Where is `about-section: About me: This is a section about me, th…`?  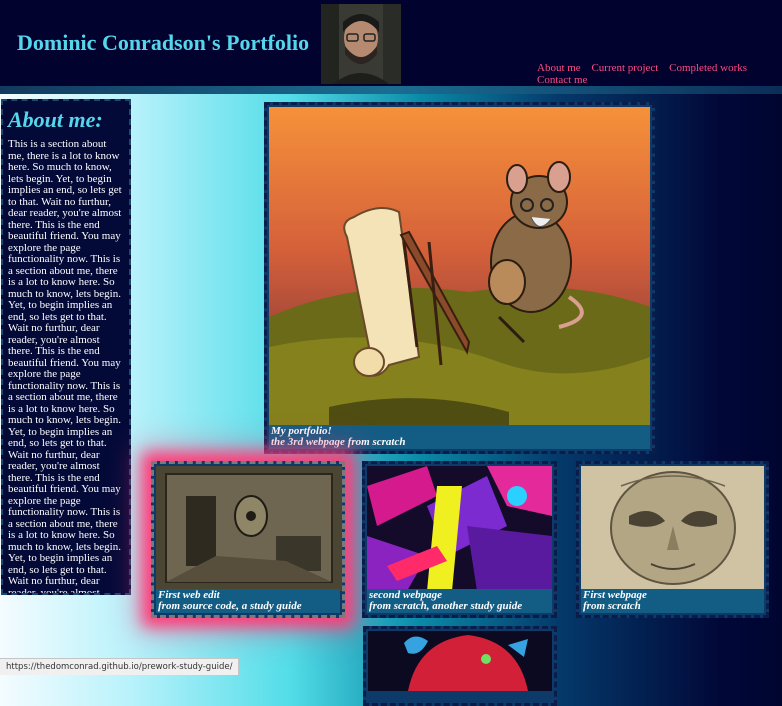
about-section: About me: This is a section about me, th… is located at coordinates (66, 347).